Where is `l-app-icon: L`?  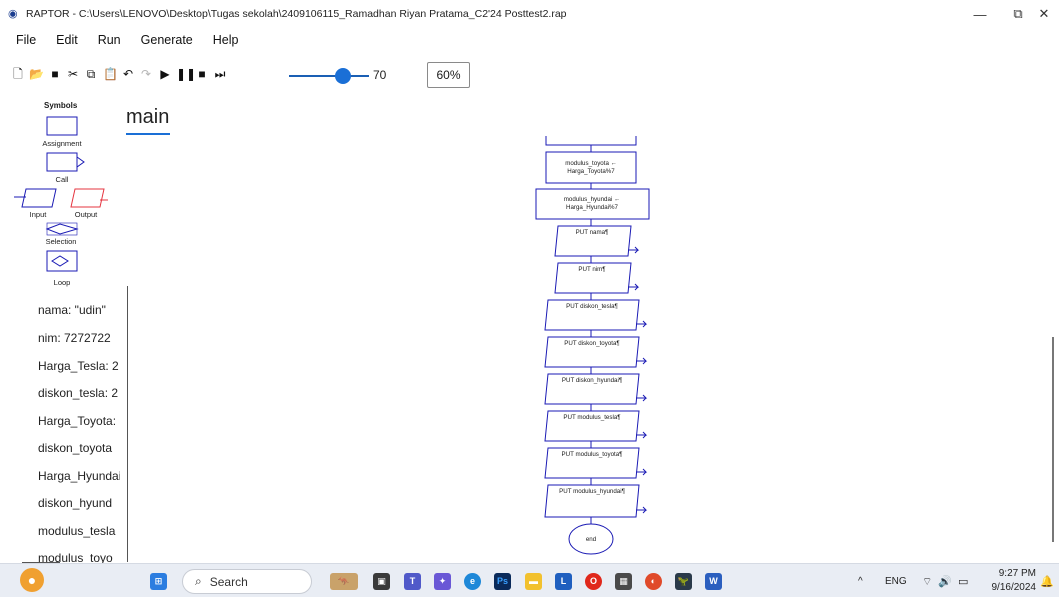
l-app-icon: L is located at coordinates (563, 581).